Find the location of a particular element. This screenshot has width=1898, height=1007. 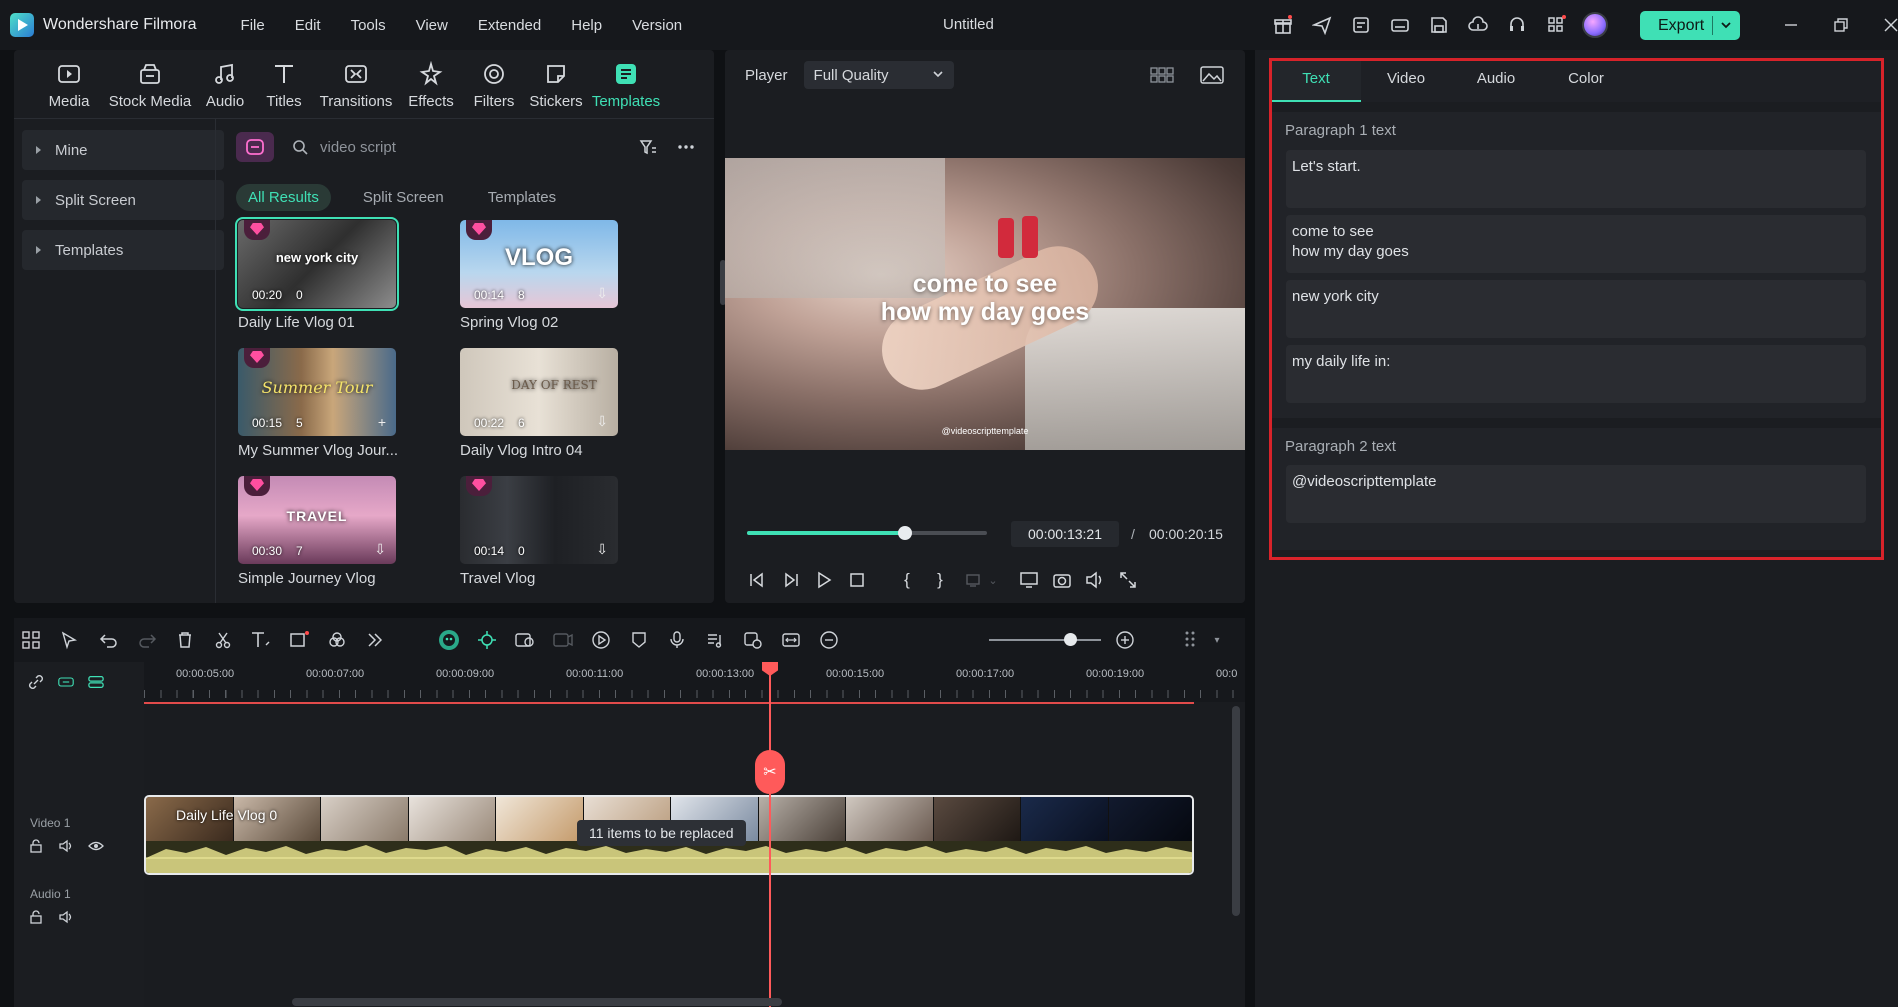

filter-icon is located at coordinates (648, 147).